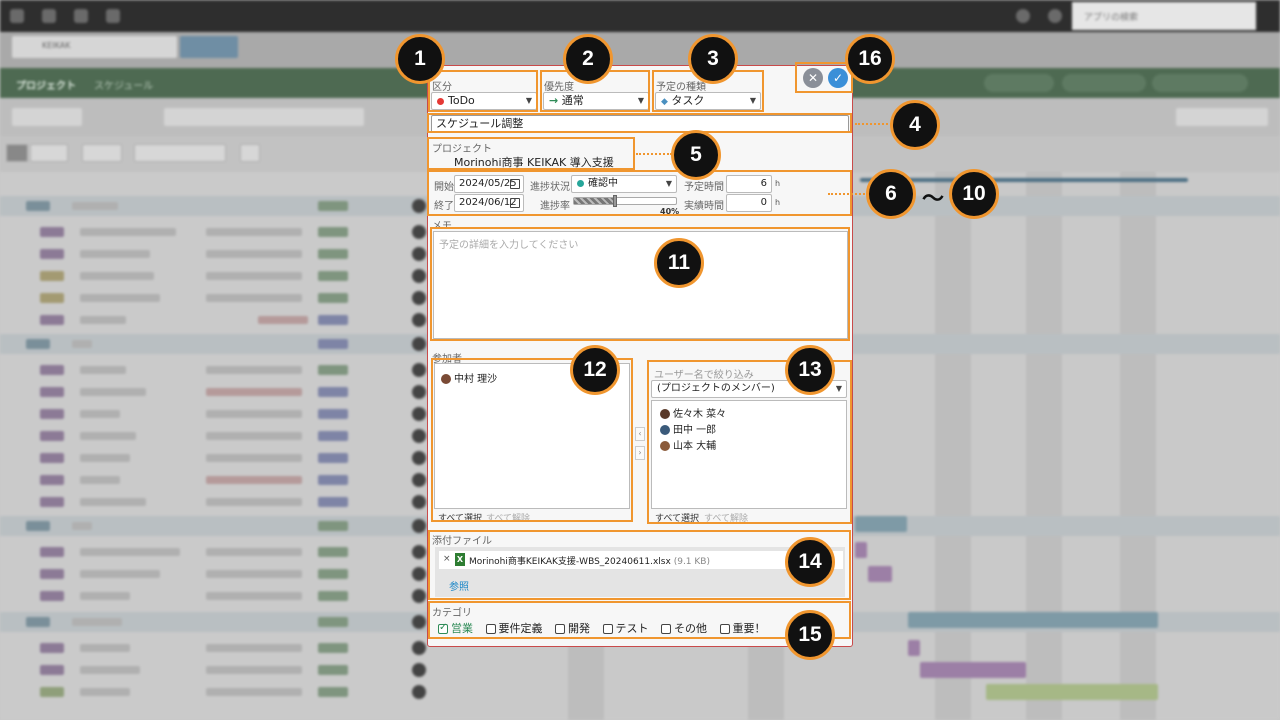 The width and height of the screenshot is (1280, 720). Describe the element at coordinates (94, 47) in the screenshot. I see `bg-project-select: KEIKAK` at that location.